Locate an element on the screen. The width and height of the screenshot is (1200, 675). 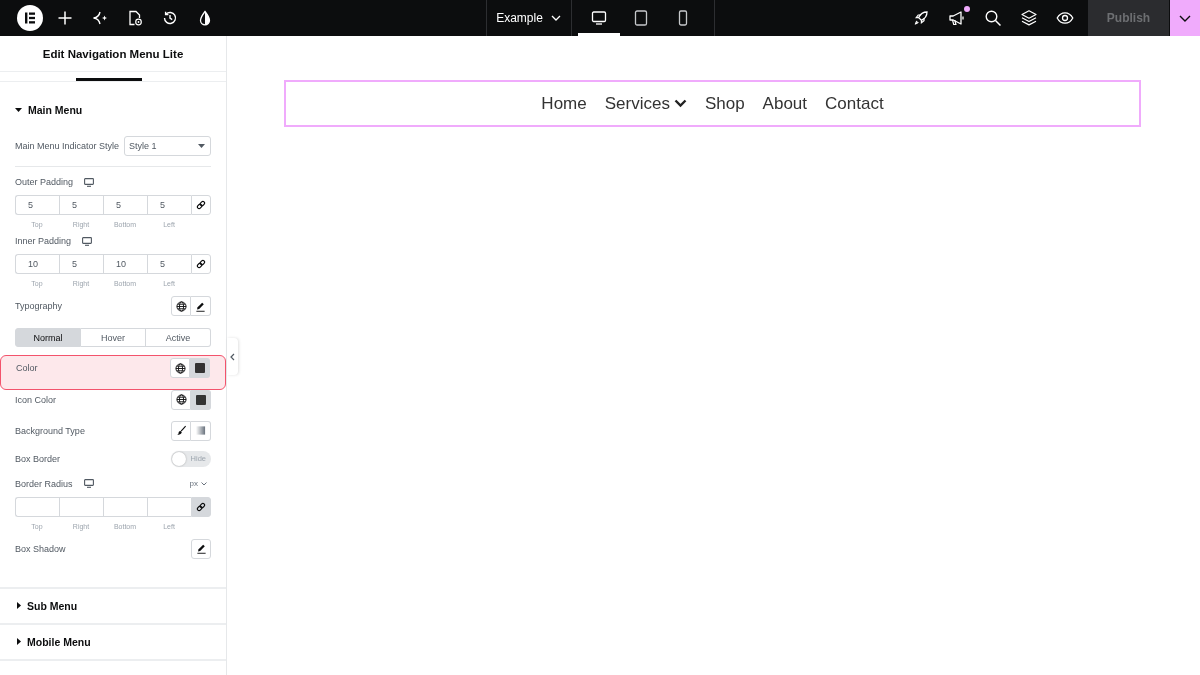
control-label: Border Radius is located at coordinates (44, 483).